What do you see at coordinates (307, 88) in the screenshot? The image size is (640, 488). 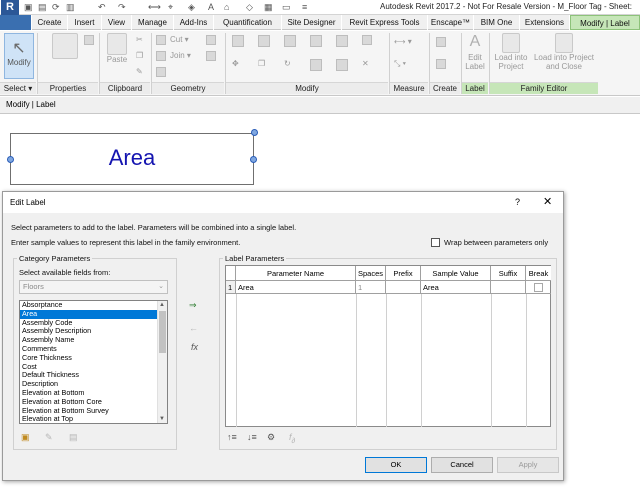 I see `panel-modify: Modify` at bounding box center [307, 88].